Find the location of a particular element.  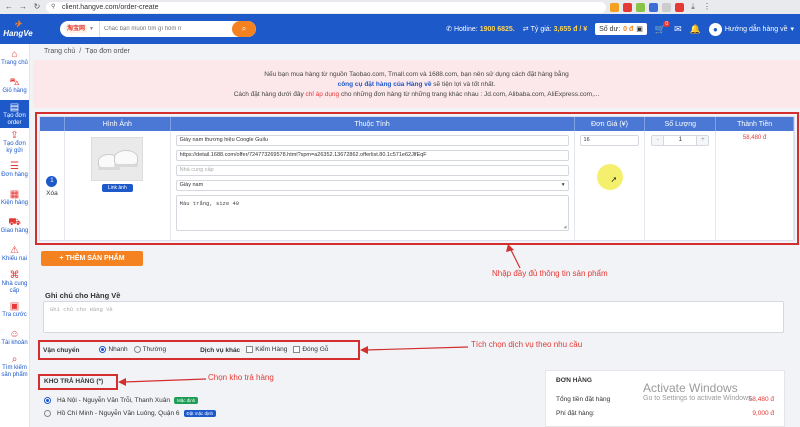

forward-icon: → is located at coordinates (23, 7).